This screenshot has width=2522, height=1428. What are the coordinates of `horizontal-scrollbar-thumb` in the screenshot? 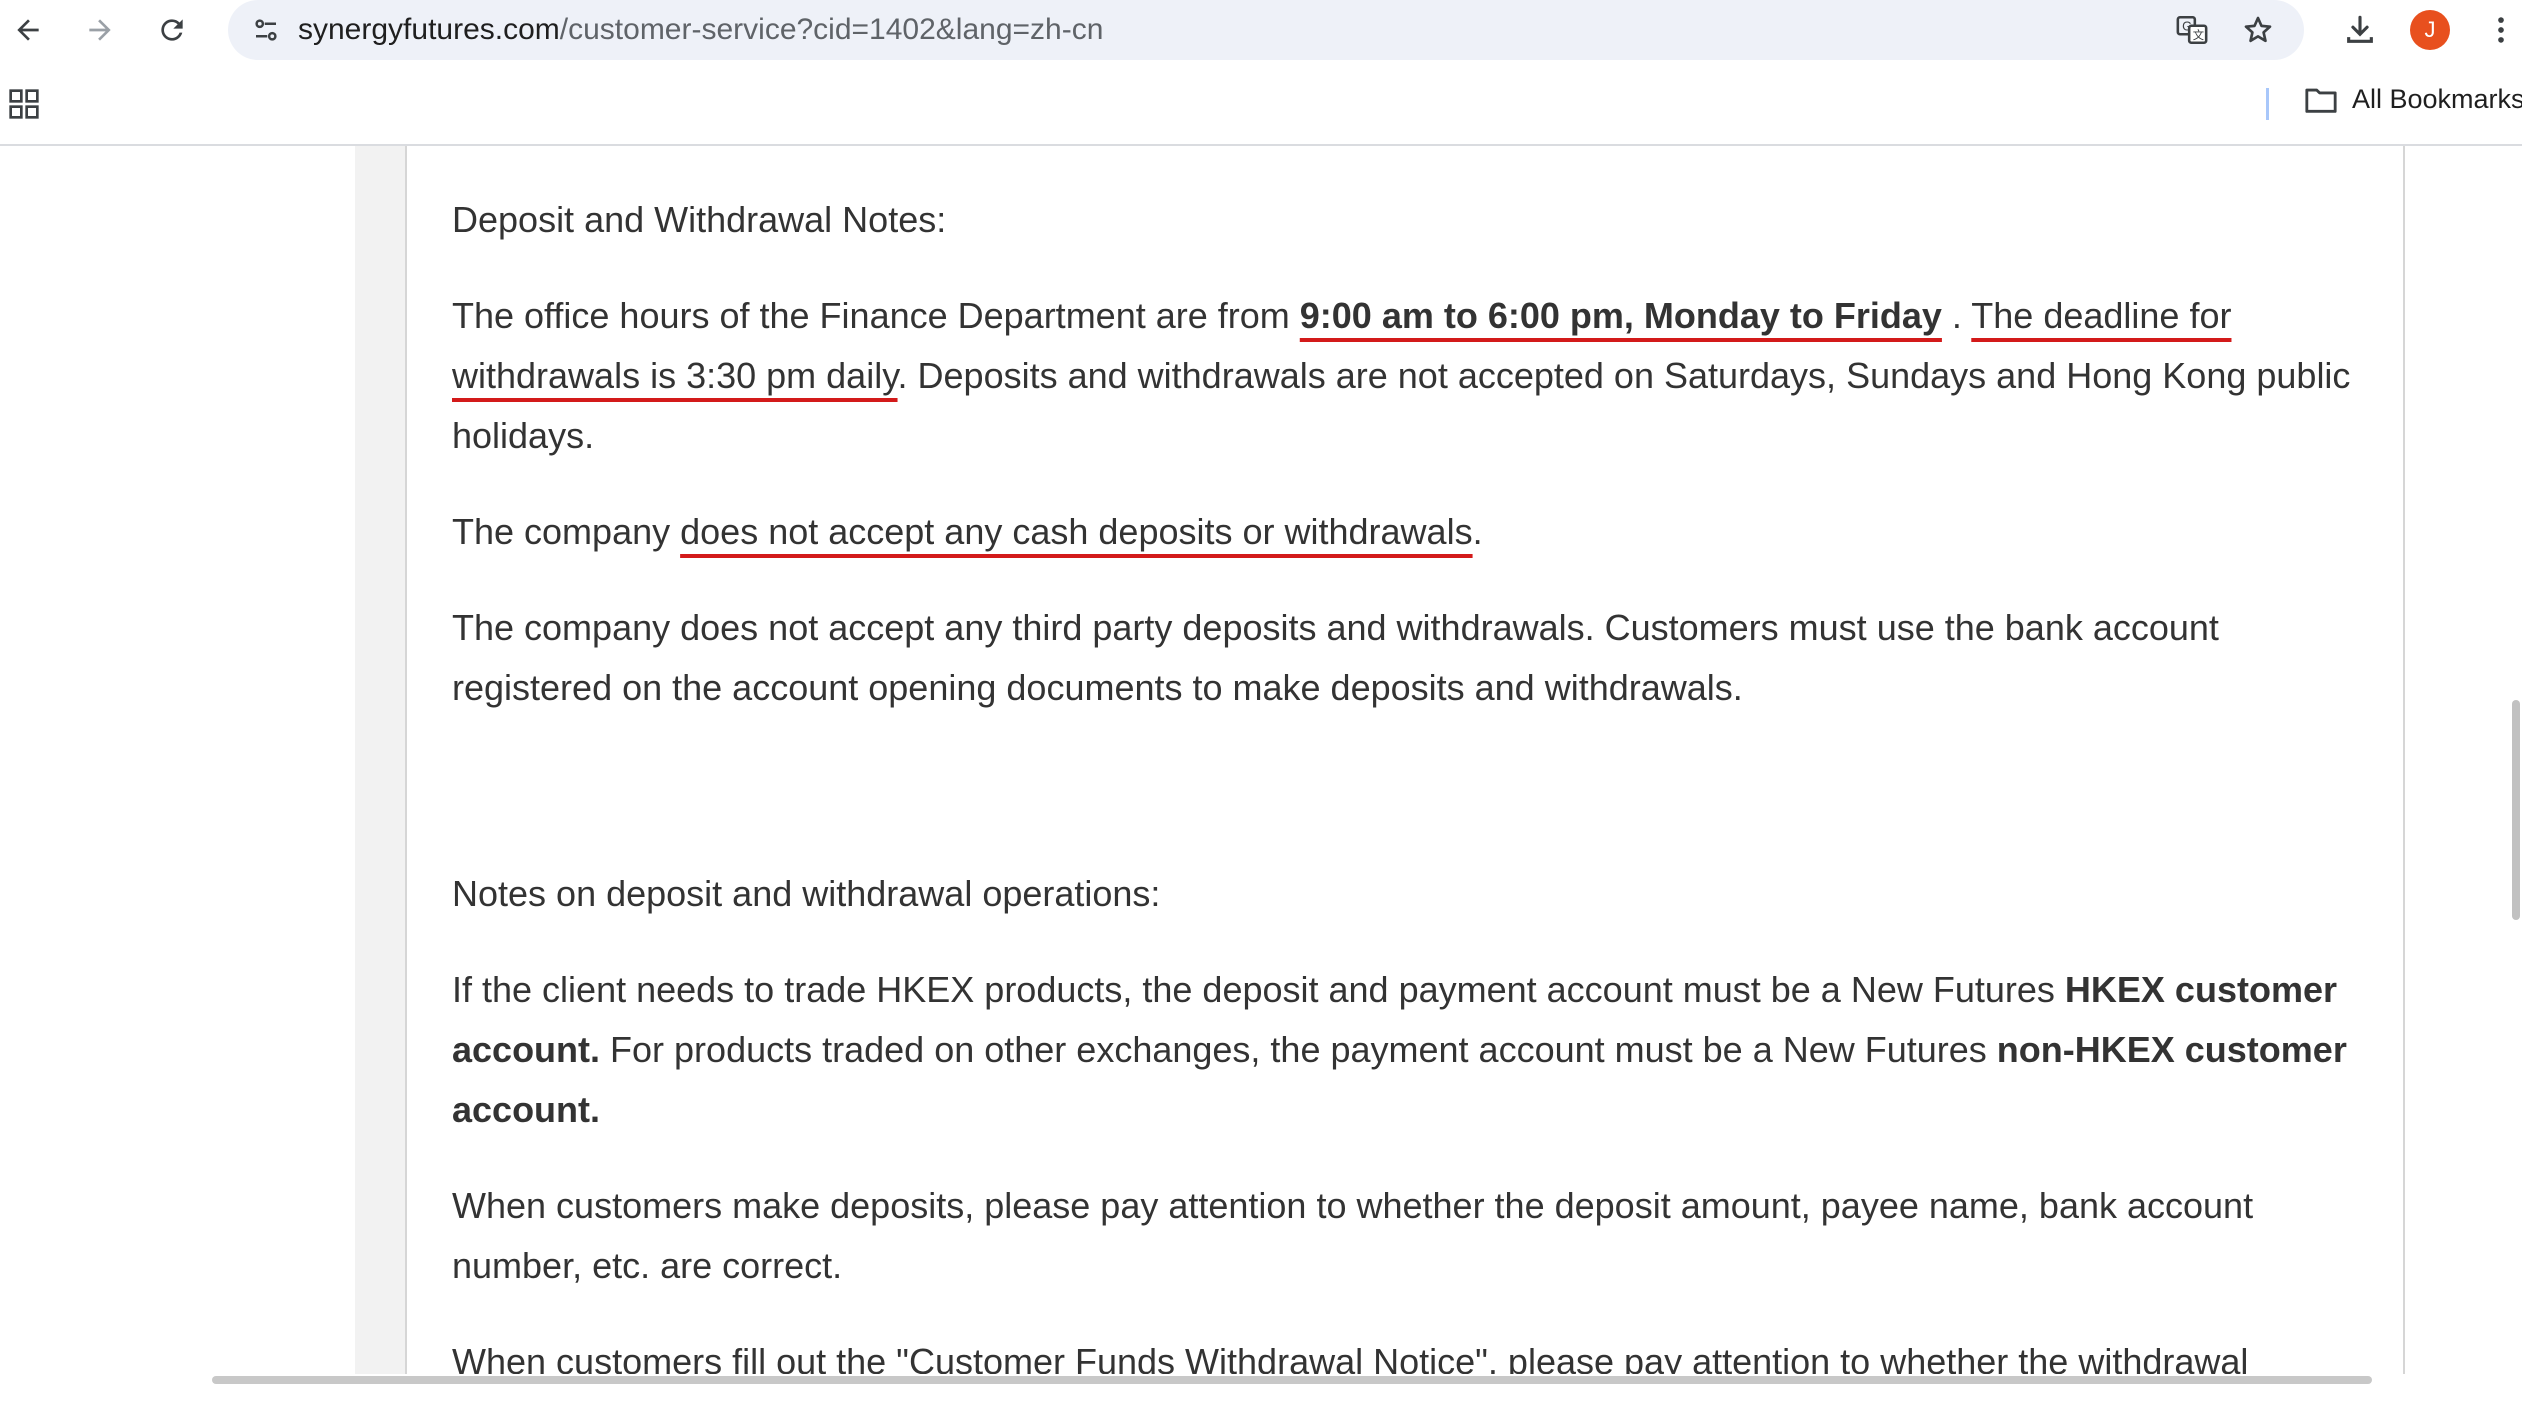 It's located at (1292, 1380).